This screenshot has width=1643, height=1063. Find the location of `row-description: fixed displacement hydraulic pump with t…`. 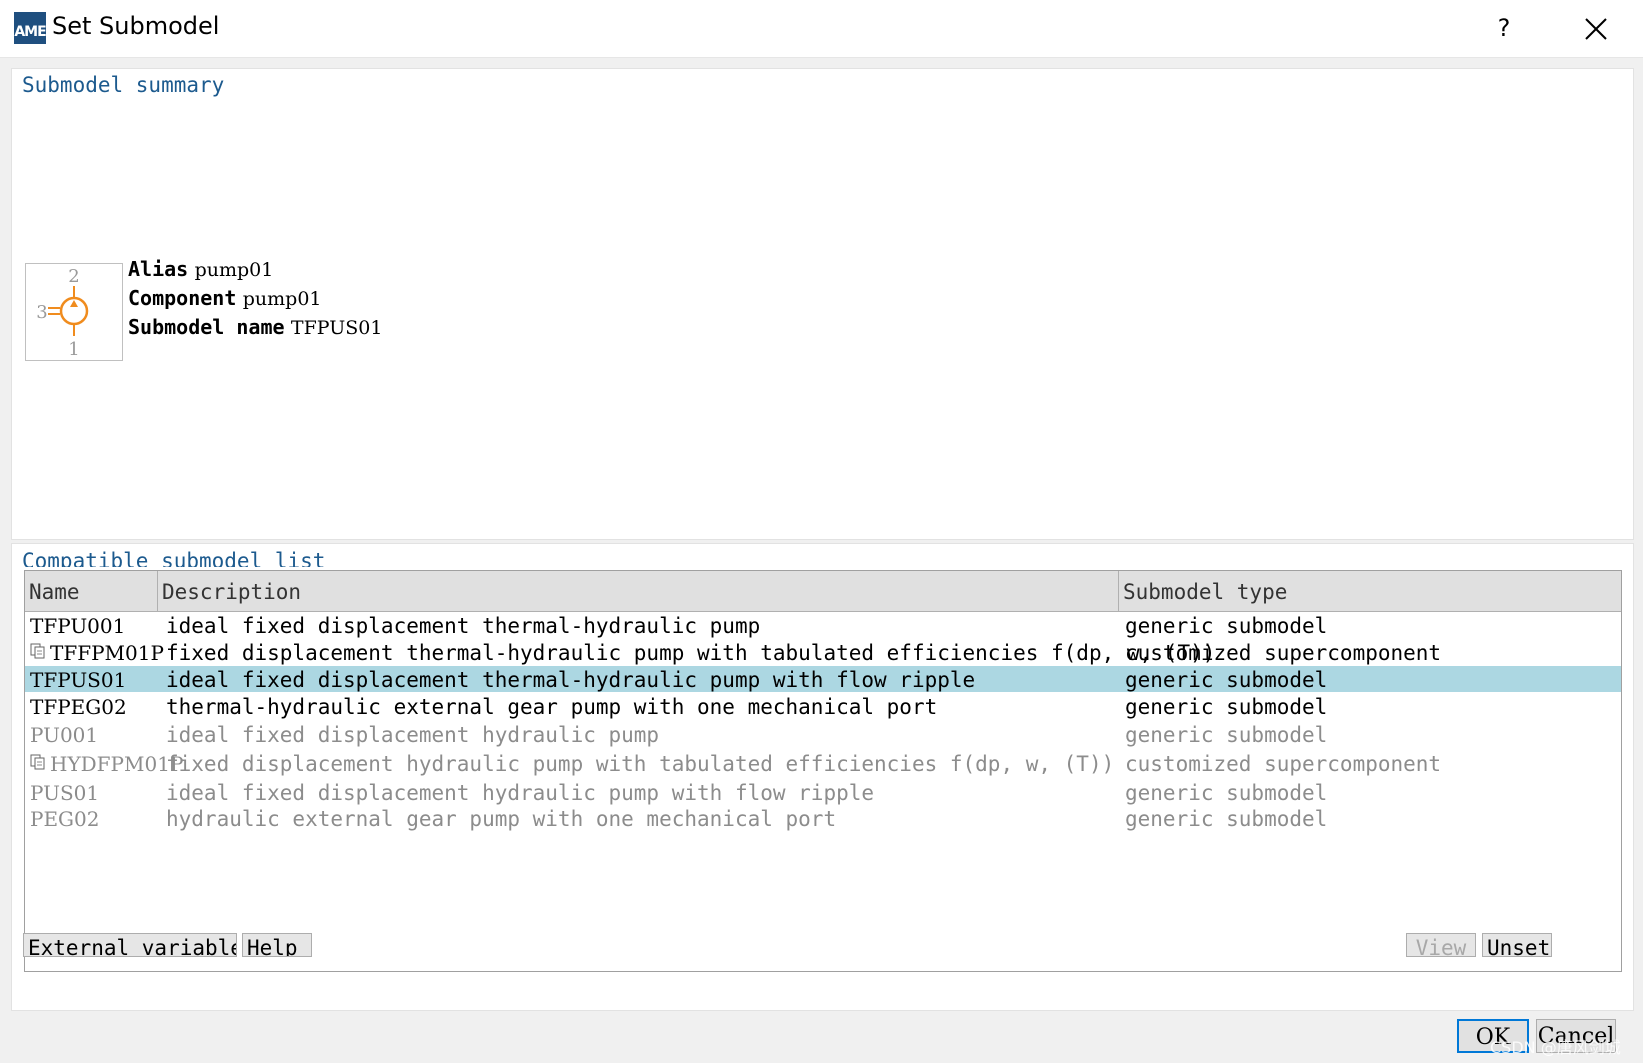

row-description: fixed displacement hydraulic pump with t… is located at coordinates (640, 764).